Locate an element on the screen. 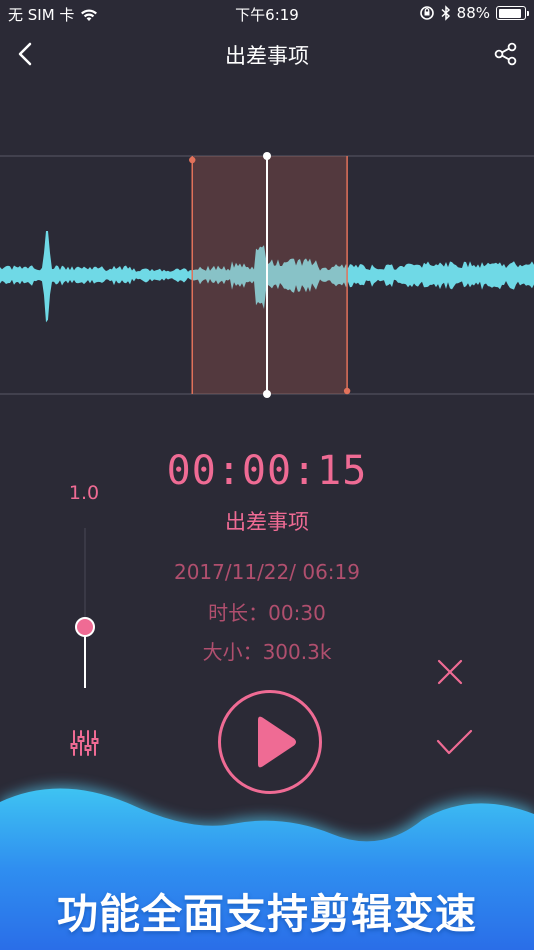 This screenshot has width=534, height=950. slider-thumb is located at coordinates (85, 627).